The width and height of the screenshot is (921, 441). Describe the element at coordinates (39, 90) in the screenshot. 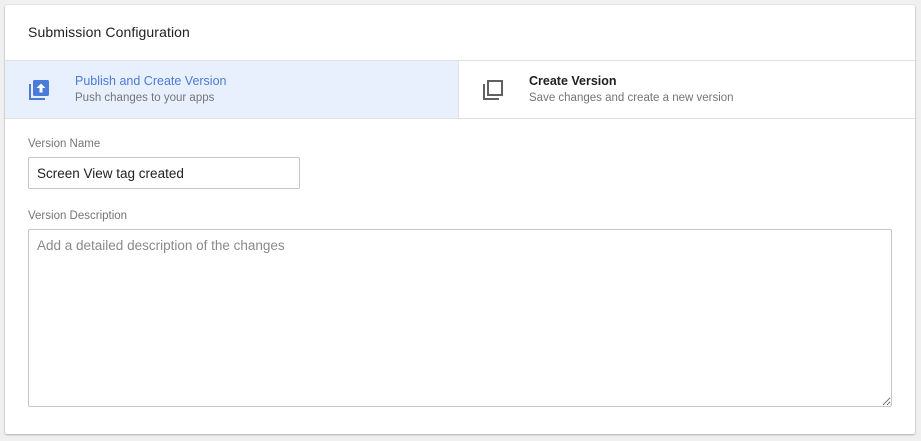

I see `publish-icon` at that location.